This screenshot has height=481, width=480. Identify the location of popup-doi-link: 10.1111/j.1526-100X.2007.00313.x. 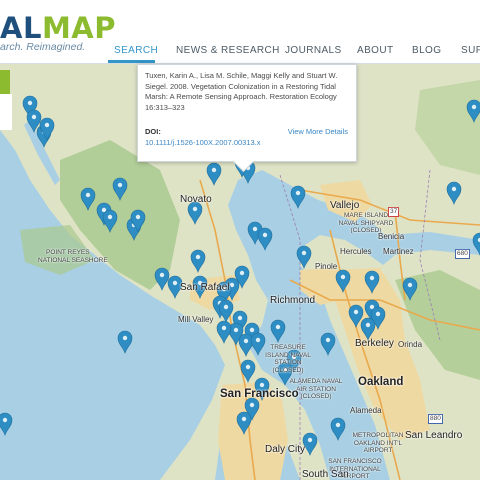
(203, 142).